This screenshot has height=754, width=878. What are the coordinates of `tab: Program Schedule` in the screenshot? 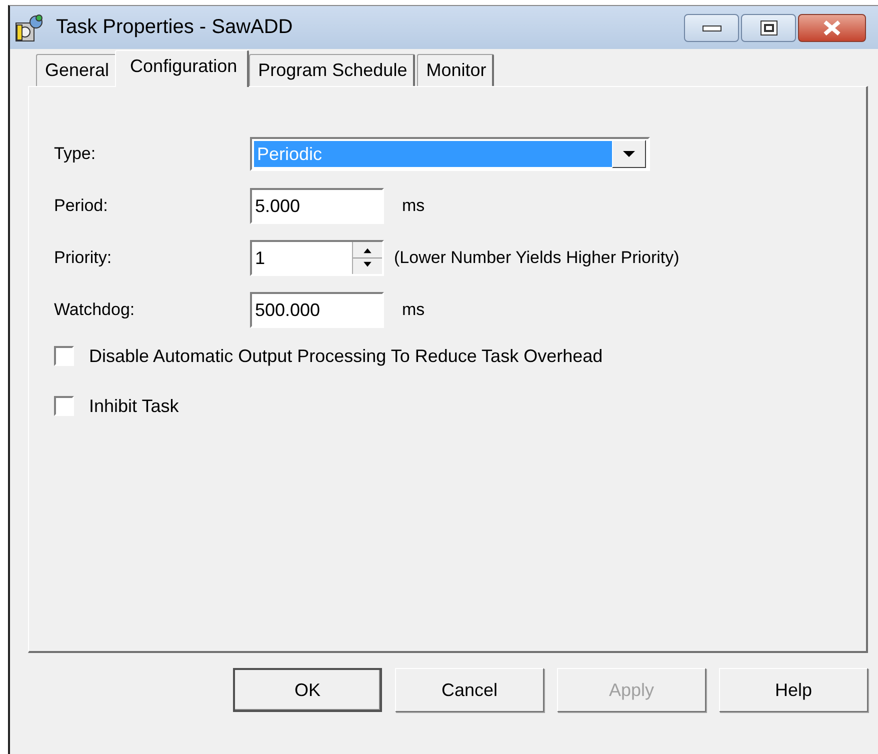 It's located at (332, 70).